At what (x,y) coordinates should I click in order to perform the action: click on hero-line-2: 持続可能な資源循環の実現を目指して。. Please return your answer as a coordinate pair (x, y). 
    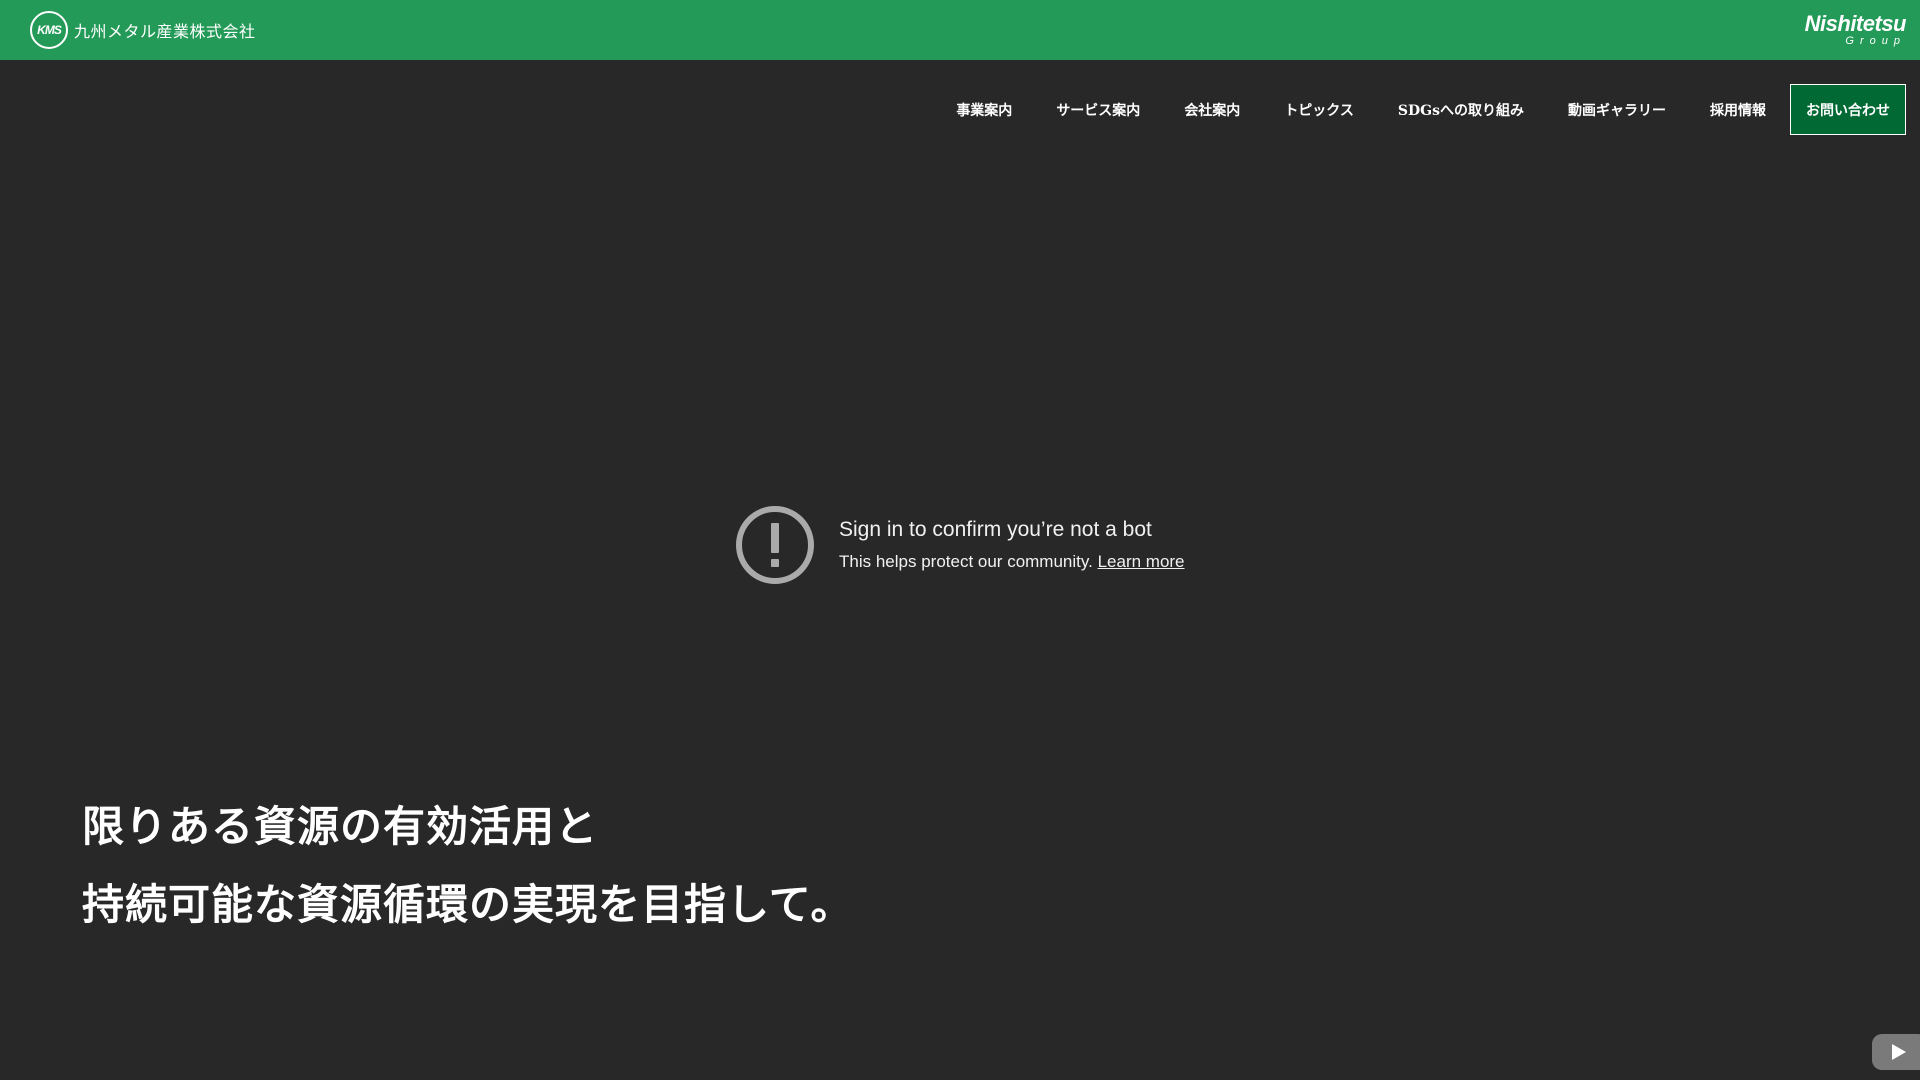
    Looking at the image, I should click on (468, 904).